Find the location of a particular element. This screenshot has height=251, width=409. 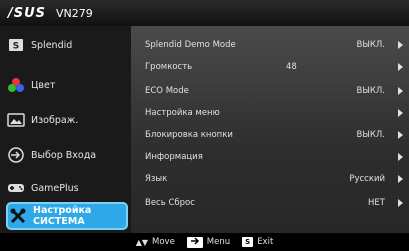

menu-row-information: Информация is located at coordinates (270, 158).